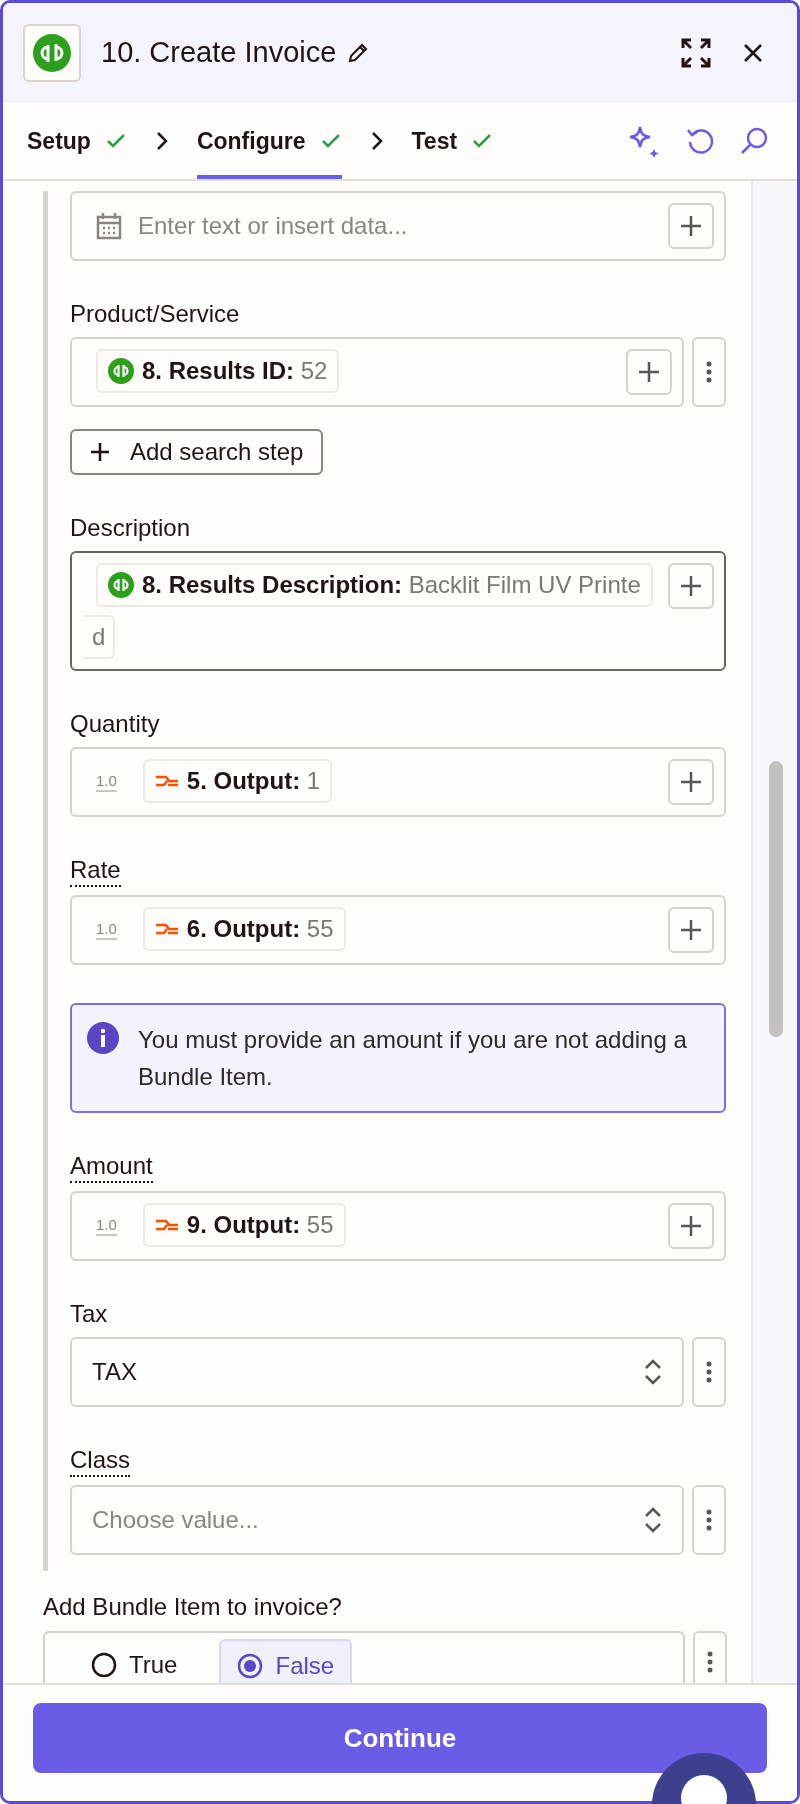  Describe the element at coordinates (398, 930) in the screenshot. I see `mapped-field: 1.0 6. Output: 55` at that location.